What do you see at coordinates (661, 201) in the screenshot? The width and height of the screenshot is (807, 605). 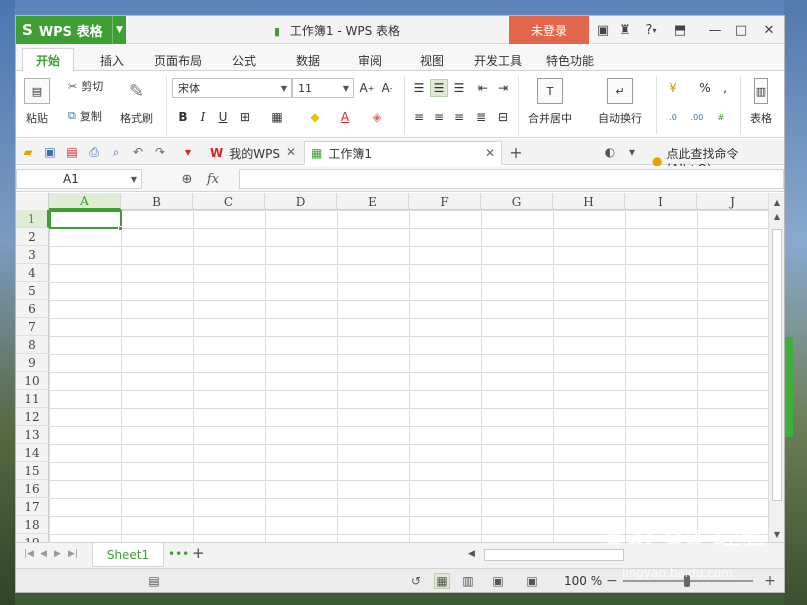 I see `column-header: I` at bounding box center [661, 201].